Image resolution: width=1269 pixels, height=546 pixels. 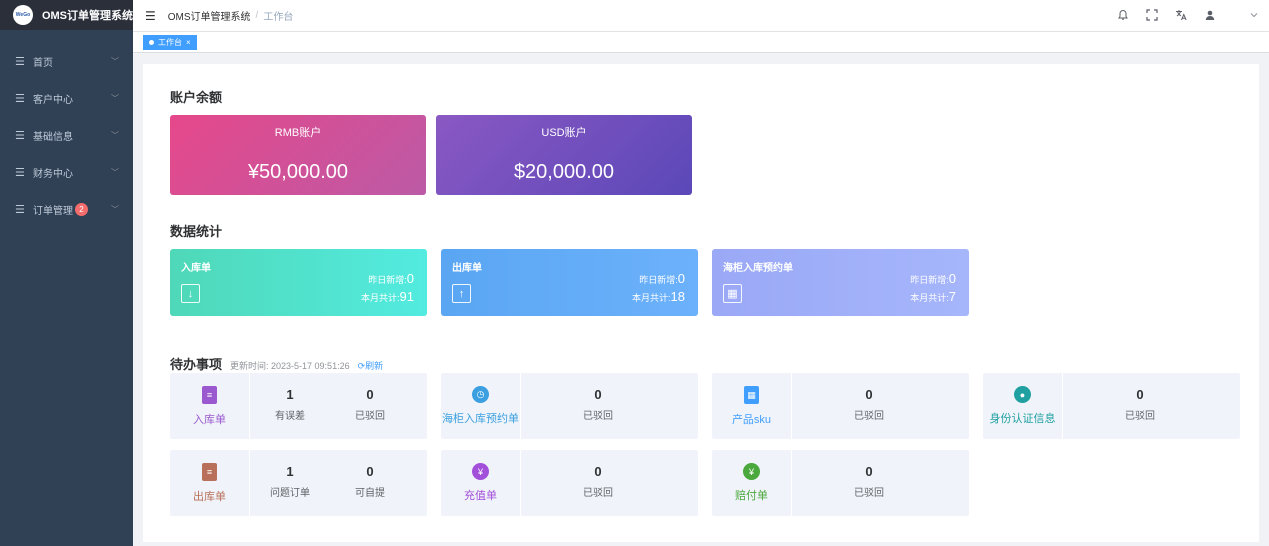 What do you see at coordinates (151, 42) in the screenshot?
I see `active-dot-icon` at bounding box center [151, 42].